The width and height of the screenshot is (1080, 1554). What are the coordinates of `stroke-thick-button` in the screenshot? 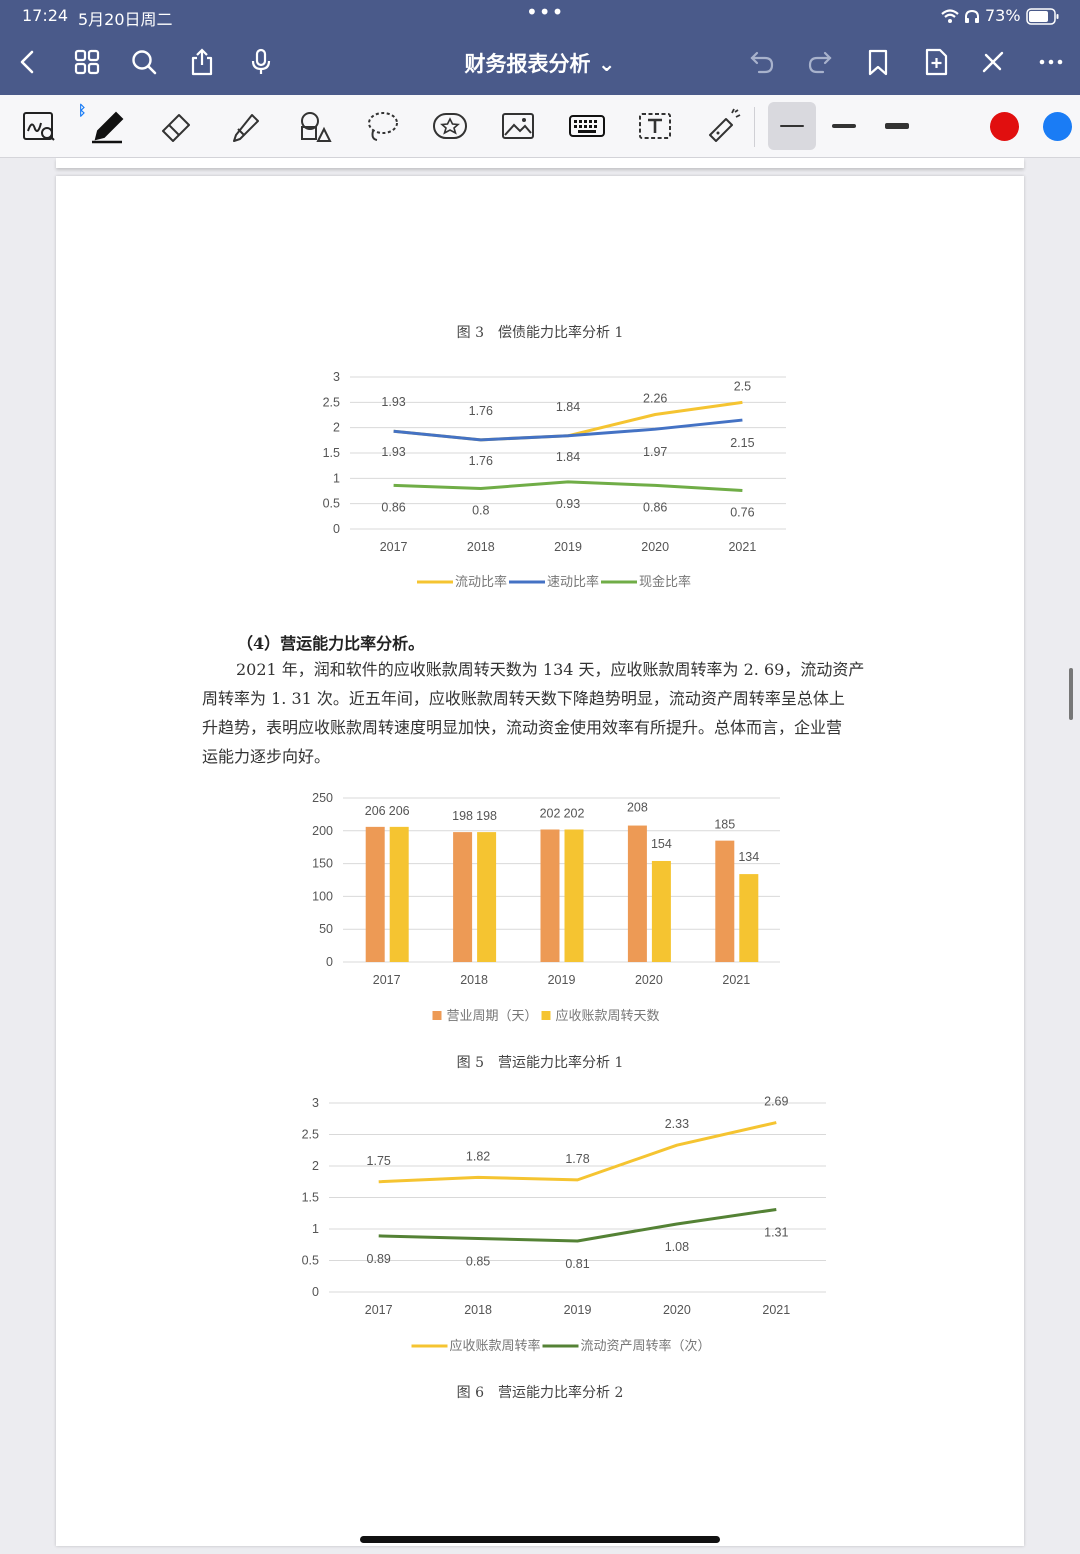 It's located at (897, 126).